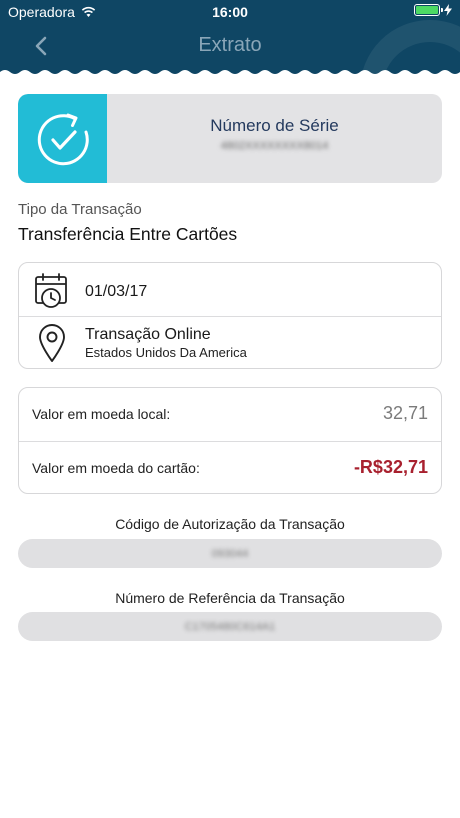  I want to click on location-country: Estados Unidos Da America, so click(166, 352).